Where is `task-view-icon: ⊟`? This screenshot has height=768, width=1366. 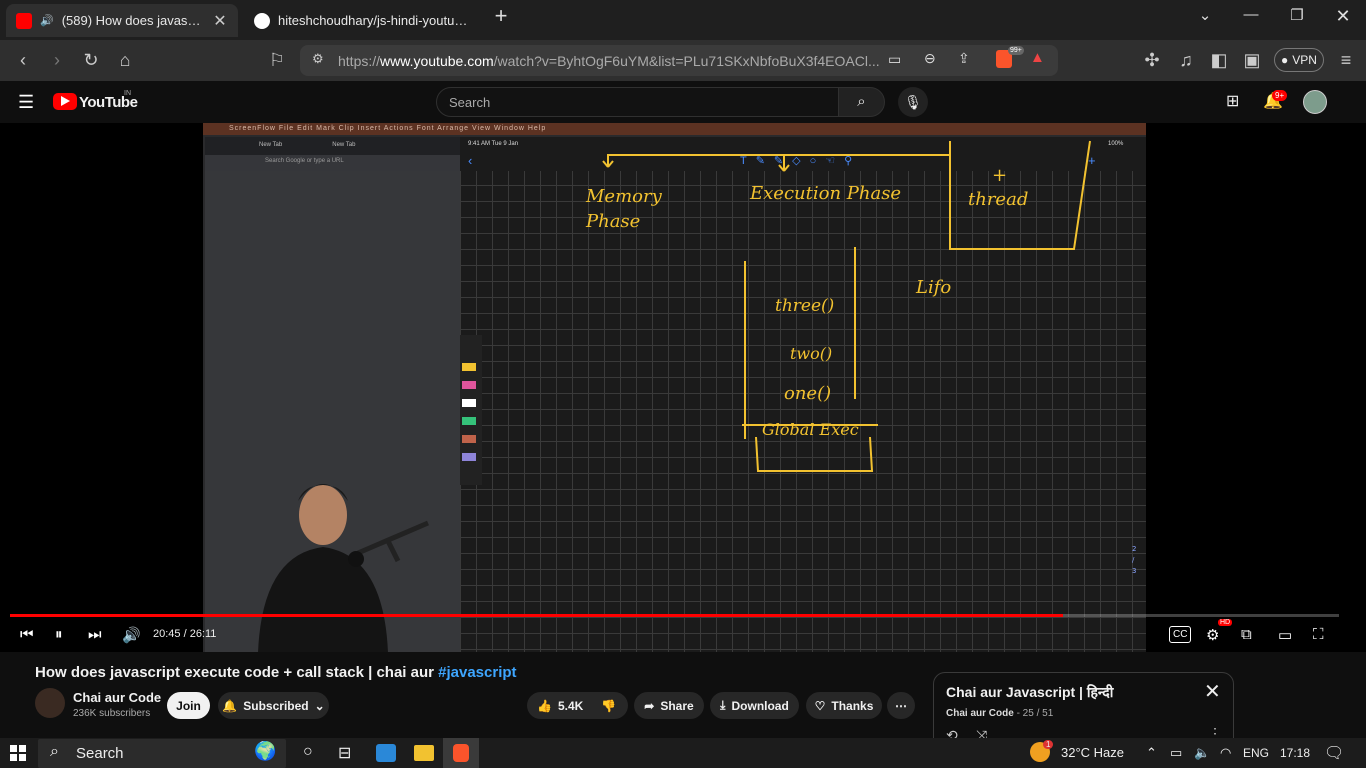 task-view-icon: ⊟ is located at coordinates (344, 753).